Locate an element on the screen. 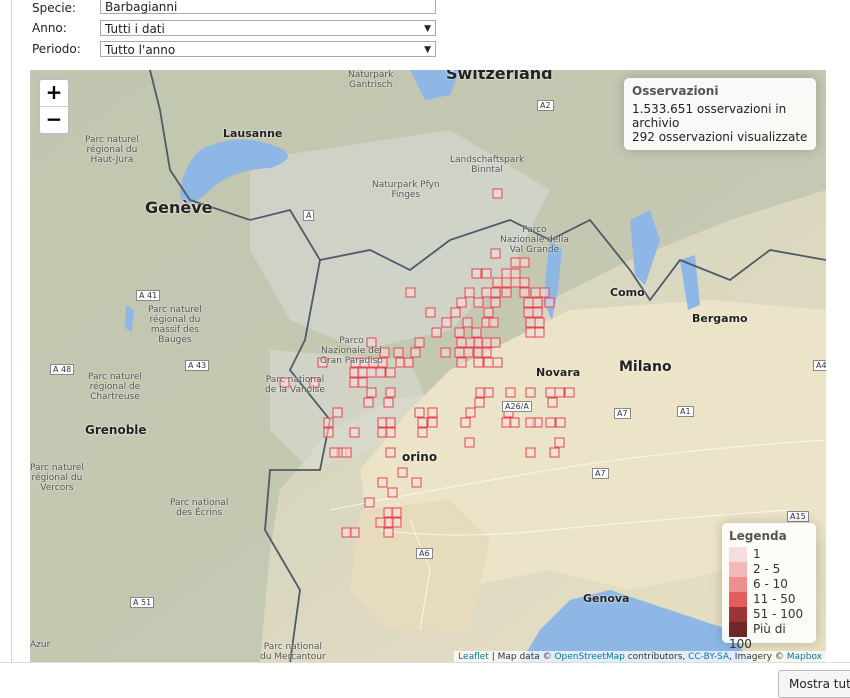 The image size is (850, 698). zoom-out-button: − is located at coordinates (54, 119).